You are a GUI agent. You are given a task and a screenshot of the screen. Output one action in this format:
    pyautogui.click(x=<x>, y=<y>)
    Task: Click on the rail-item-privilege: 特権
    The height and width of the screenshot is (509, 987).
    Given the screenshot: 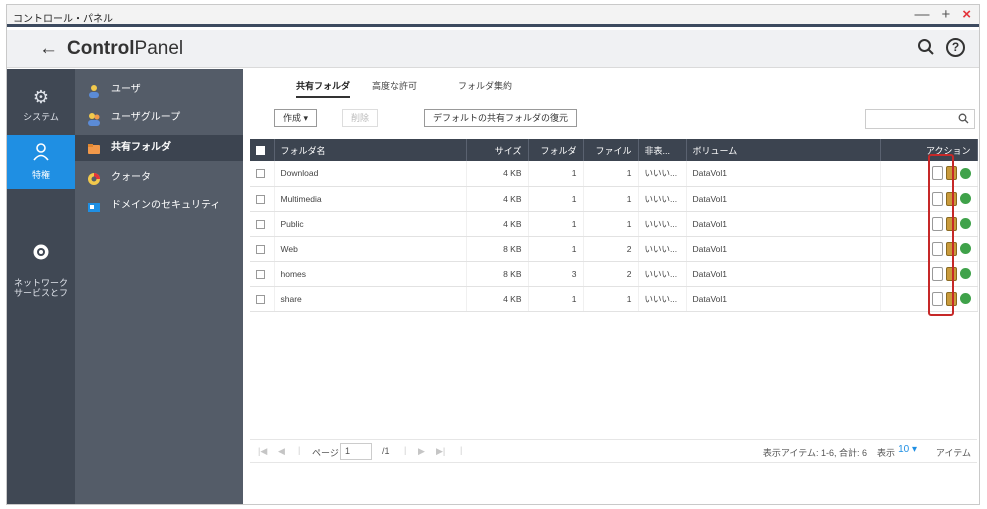 What is the action you would take?
    pyautogui.click(x=41, y=162)
    